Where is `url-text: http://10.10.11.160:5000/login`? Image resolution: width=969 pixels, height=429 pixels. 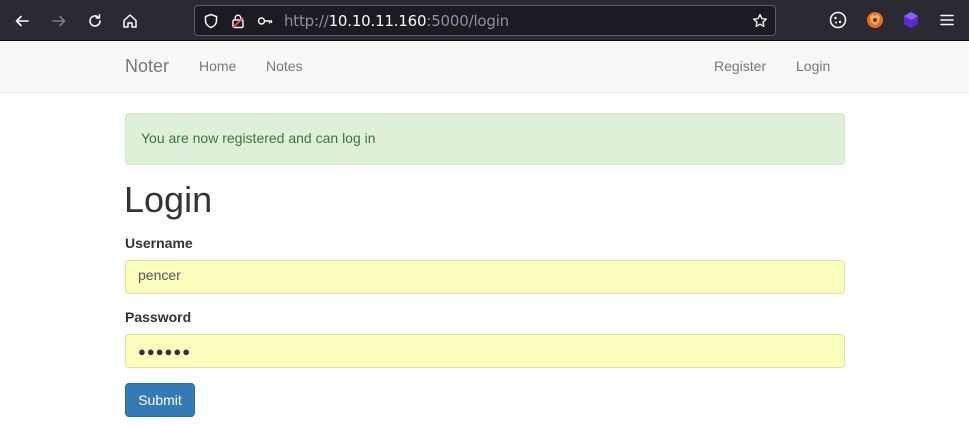 url-text: http://10.10.11.160:5000/login is located at coordinates (396, 21).